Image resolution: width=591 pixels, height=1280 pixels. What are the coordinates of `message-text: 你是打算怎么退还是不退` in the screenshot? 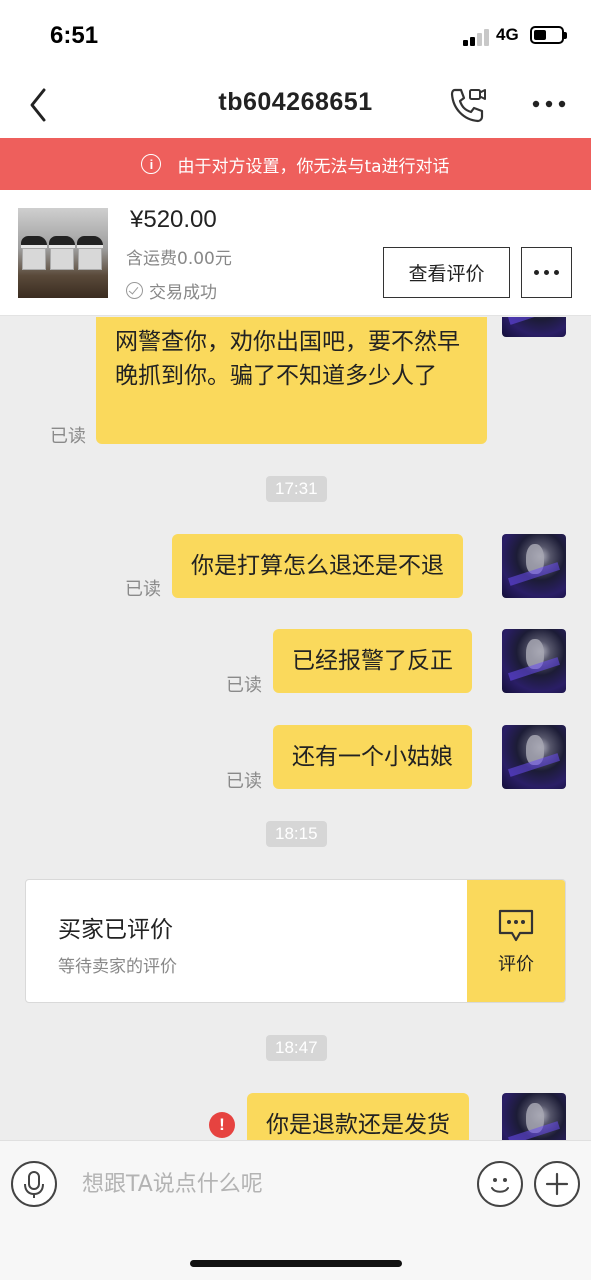 It's located at (317, 566).